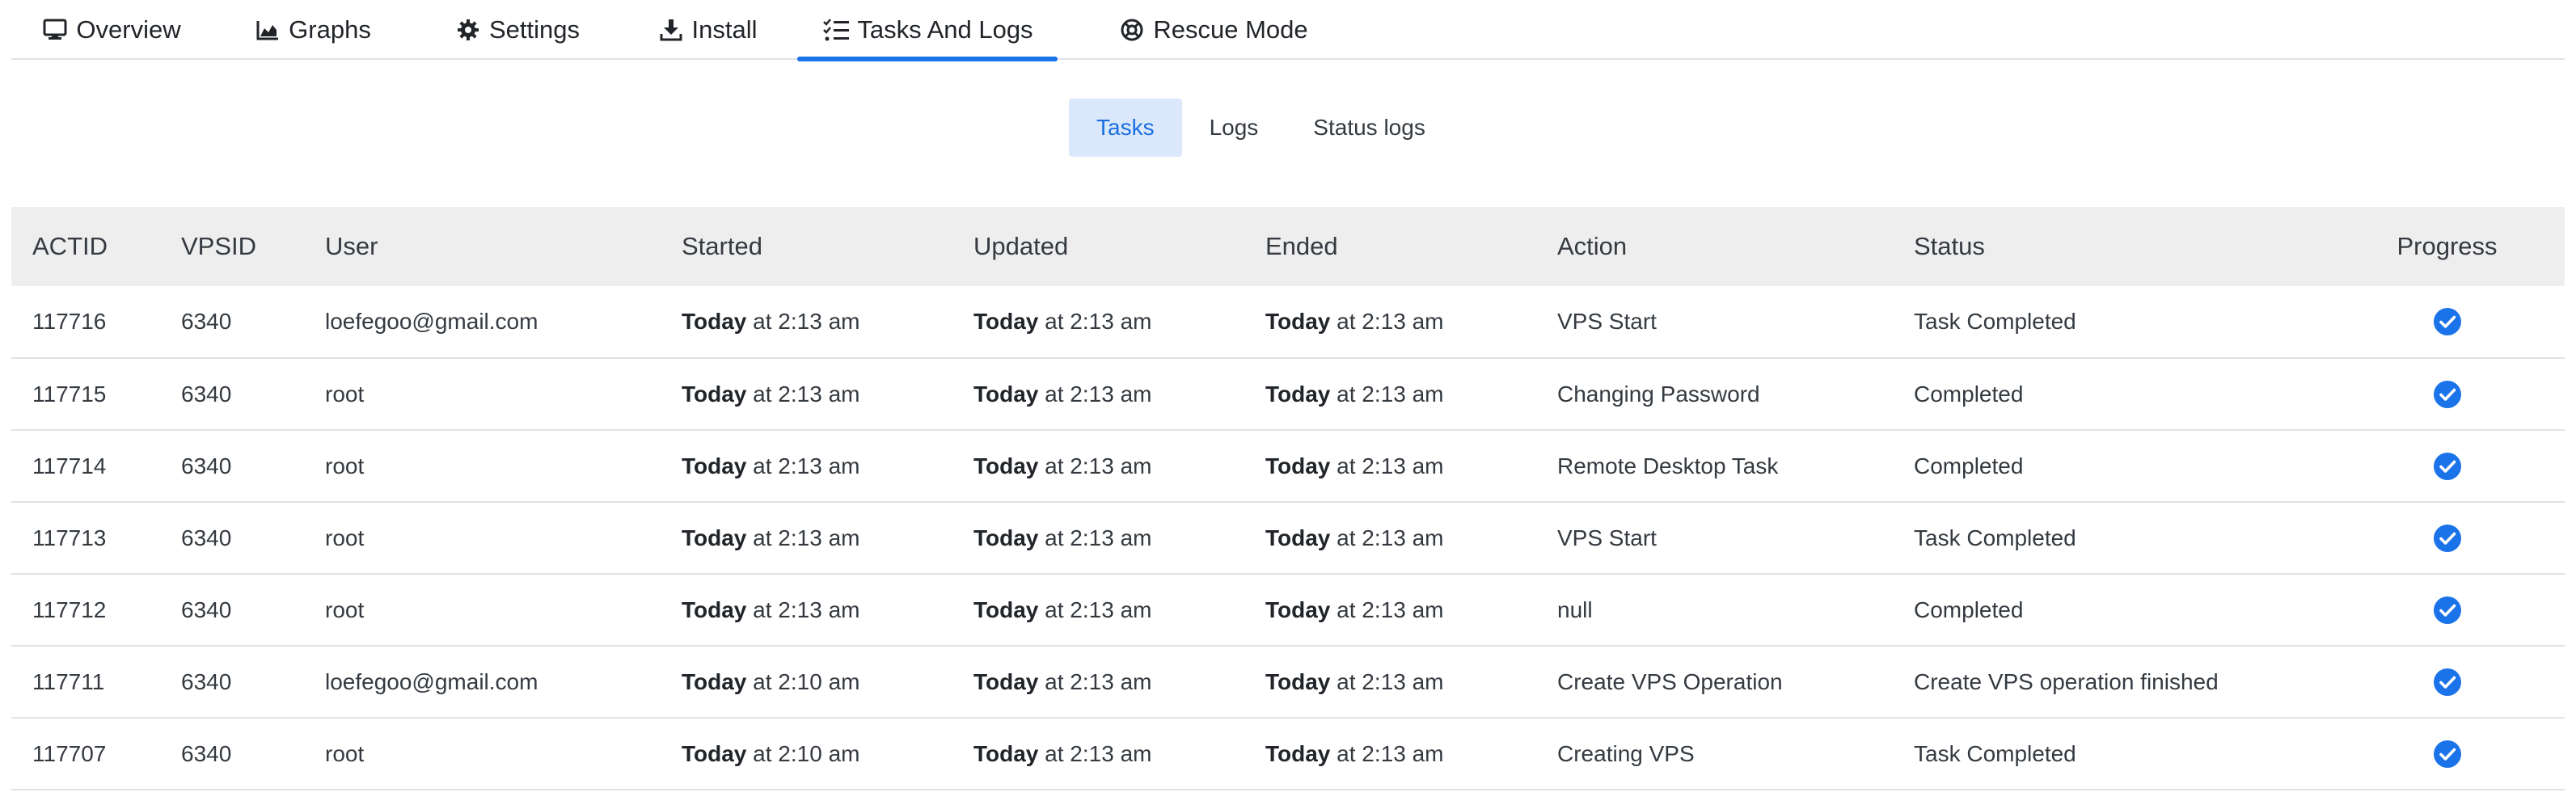 This screenshot has height=805, width=2576. Describe the element at coordinates (1132, 29) in the screenshot. I see `lifebuoy-icon` at that location.